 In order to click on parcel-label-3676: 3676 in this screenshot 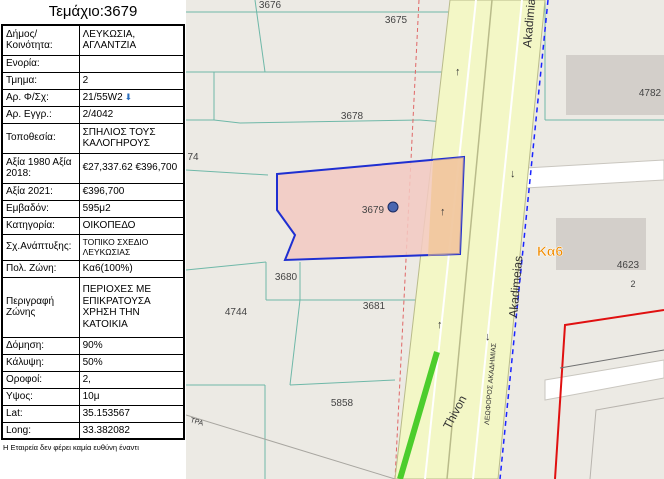, I will do `click(270, 5)`.